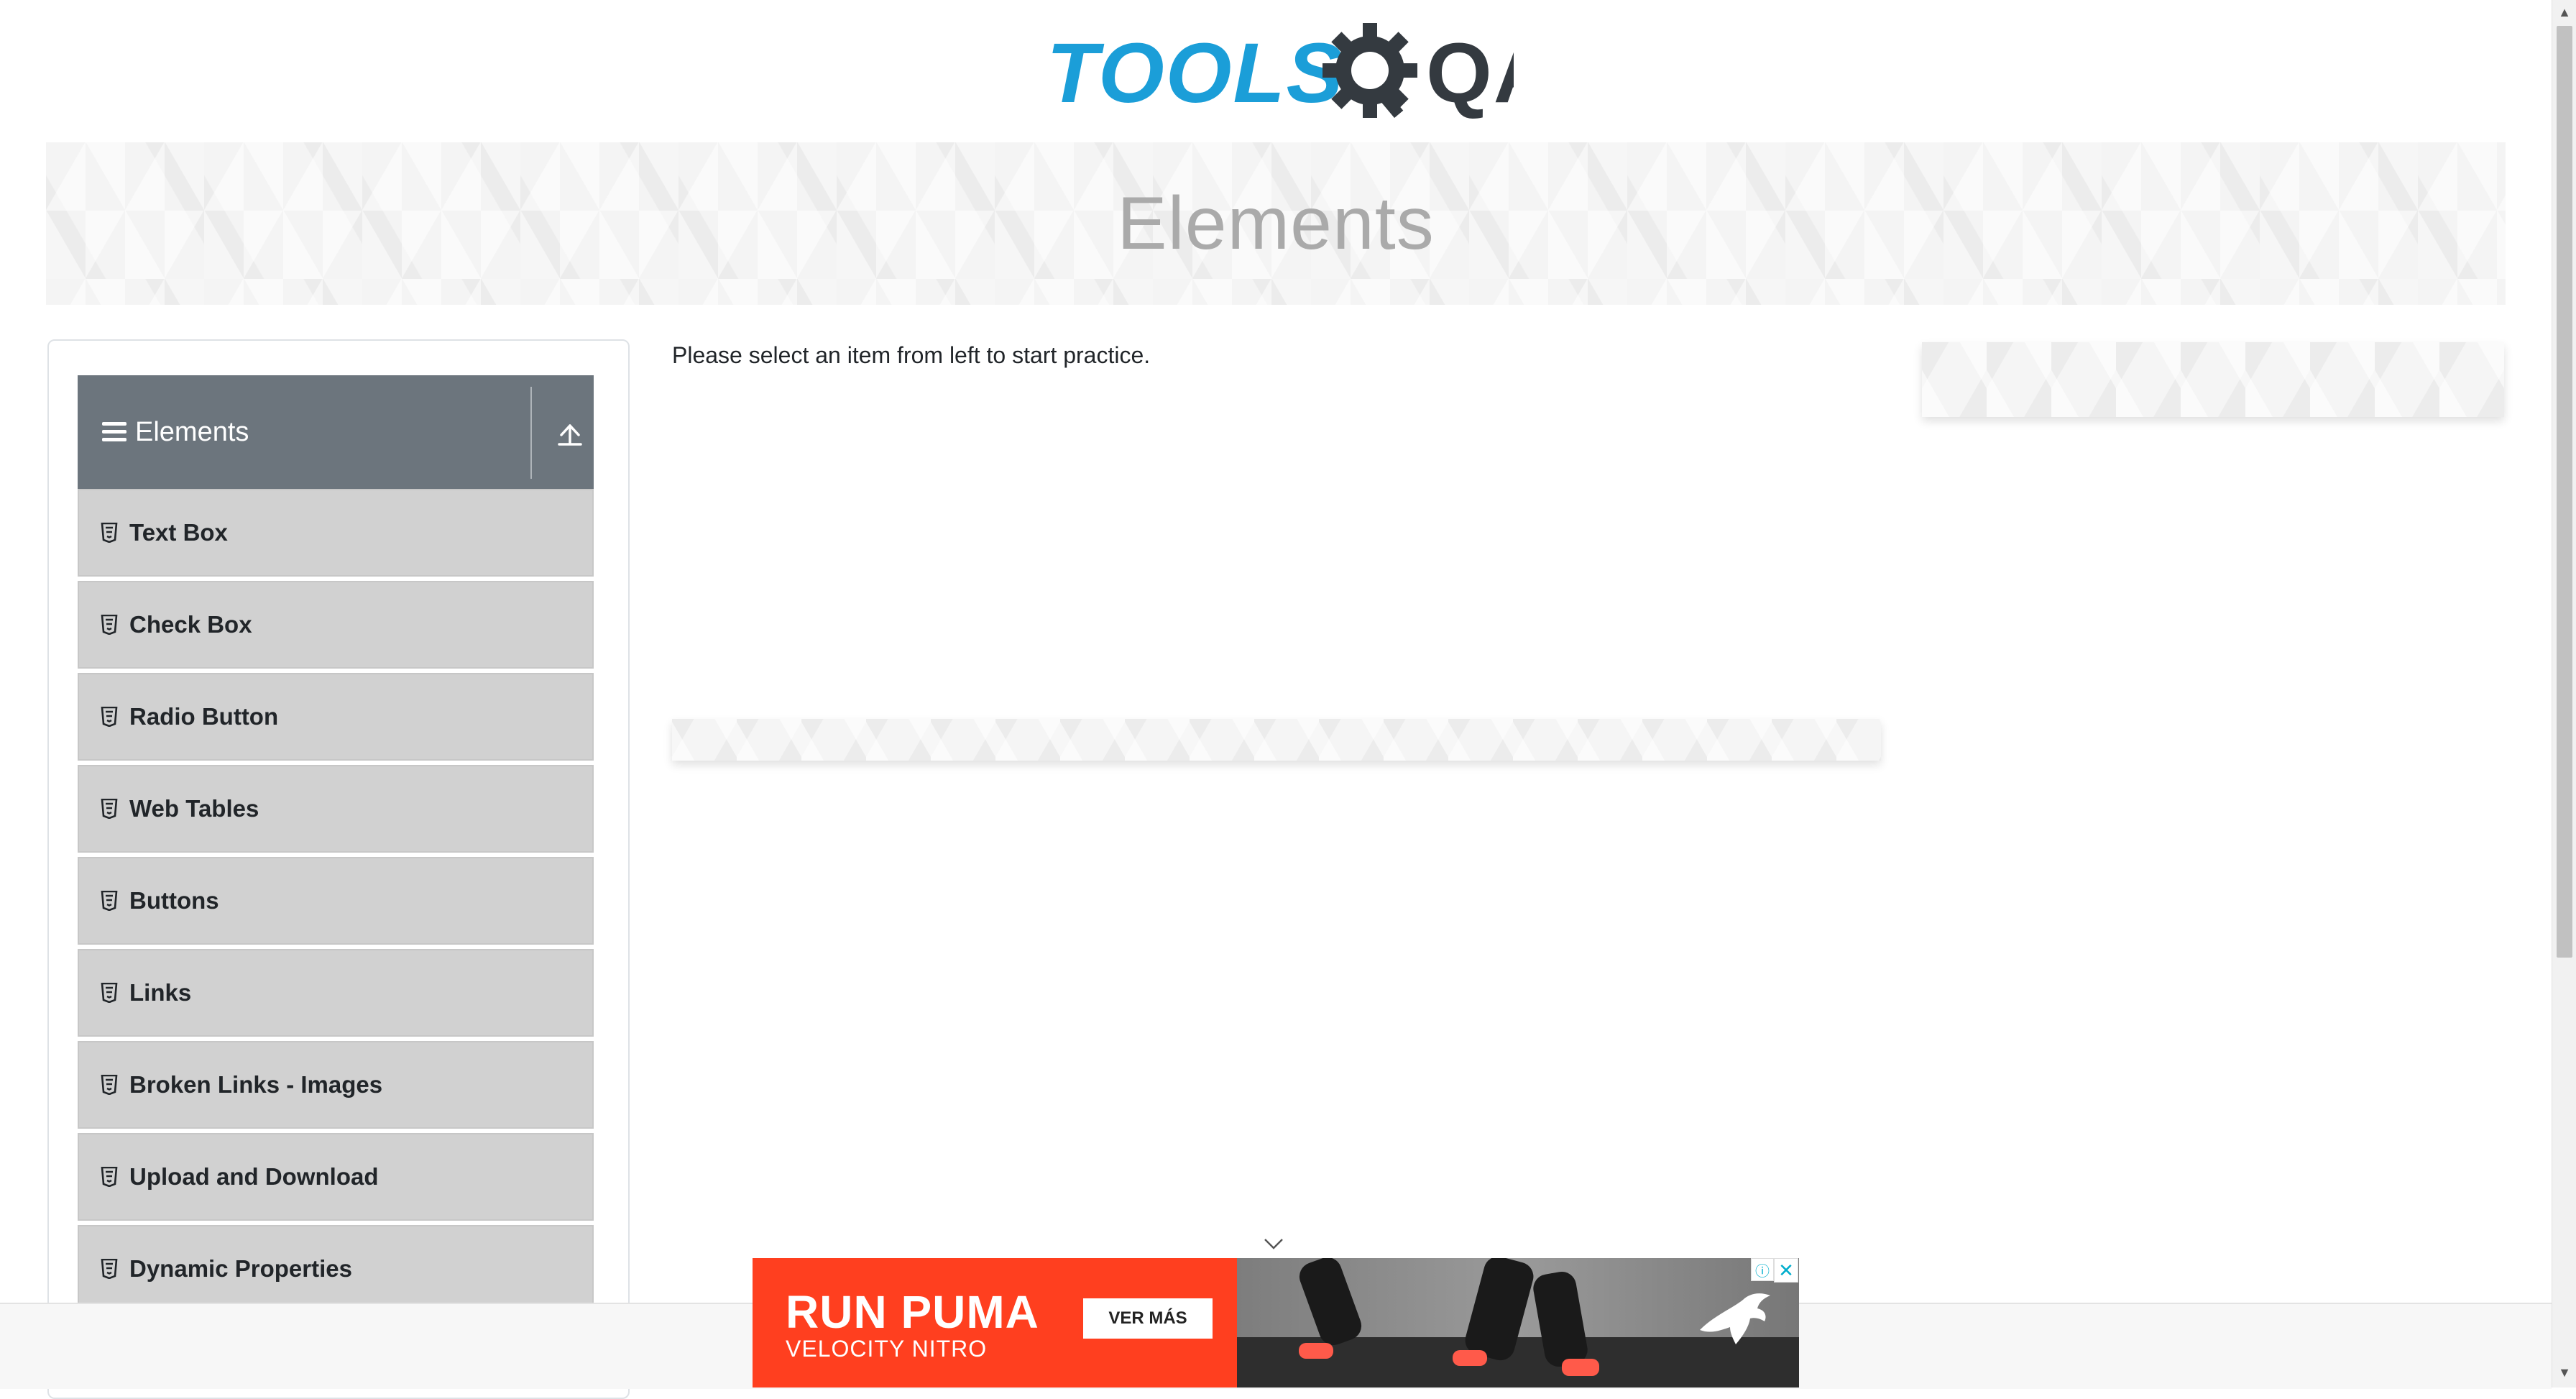 The width and height of the screenshot is (2576, 1399). What do you see at coordinates (336, 533) in the screenshot?
I see `sidebar-item-text-box: Text Box` at bounding box center [336, 533].